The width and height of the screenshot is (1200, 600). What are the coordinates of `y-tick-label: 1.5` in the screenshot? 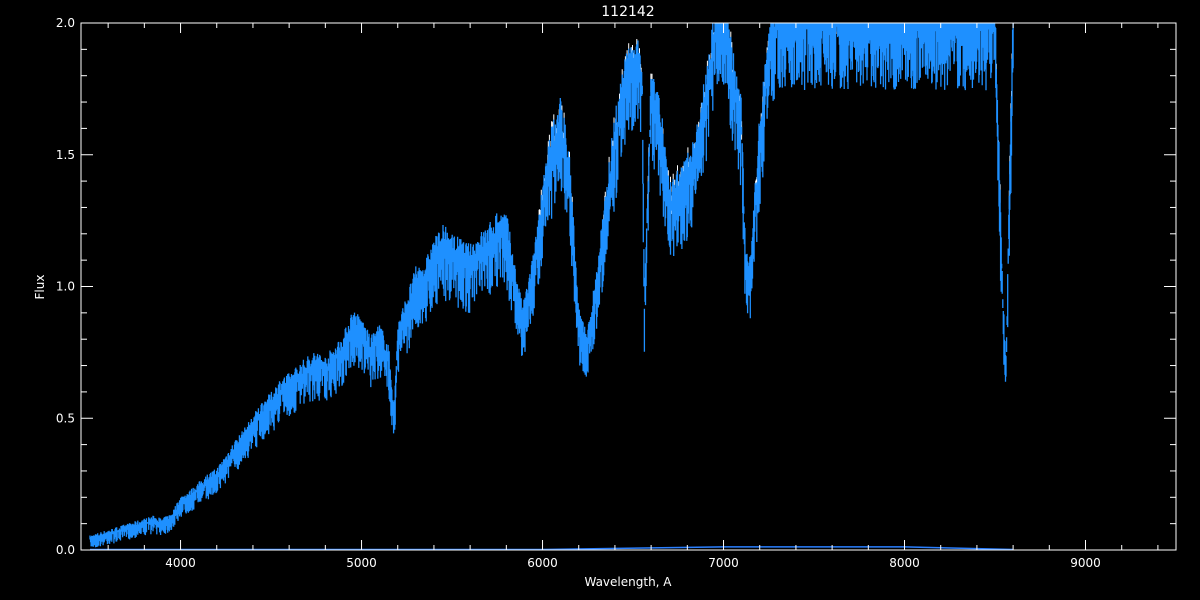 It's located at (65, 155).